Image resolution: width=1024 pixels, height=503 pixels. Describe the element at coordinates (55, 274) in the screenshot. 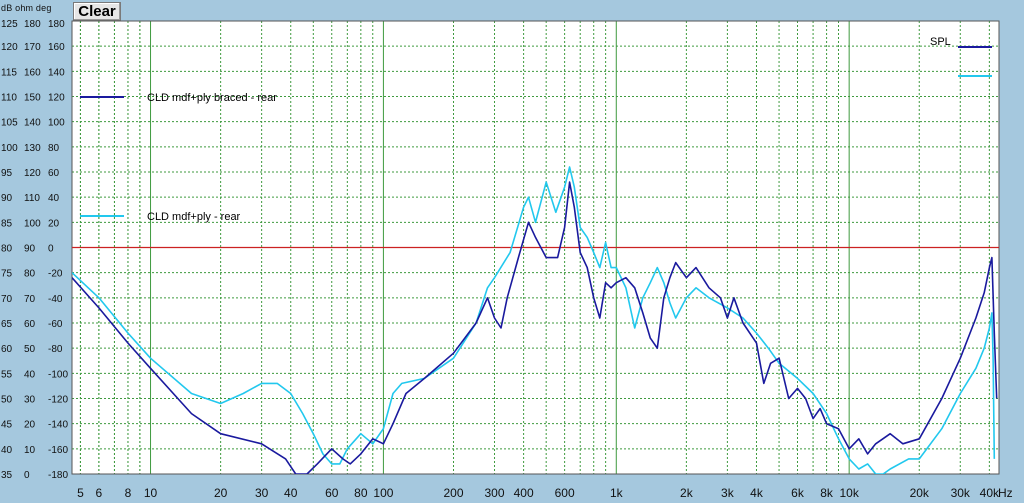

I see `y-tick-label-deg: -20` at that location.